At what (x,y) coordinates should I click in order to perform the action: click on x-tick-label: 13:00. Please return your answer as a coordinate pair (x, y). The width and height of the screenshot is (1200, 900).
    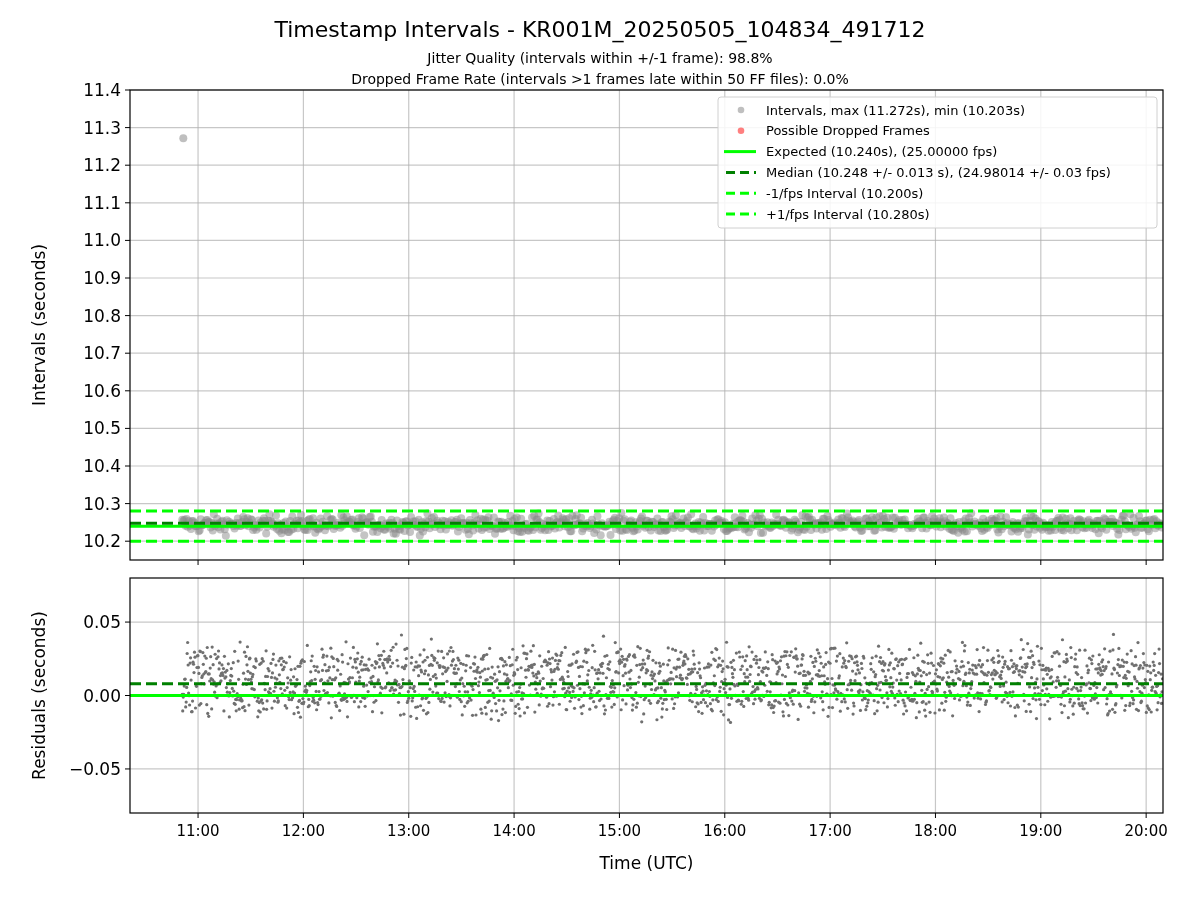
    Looking at the image, I should click on (409, 831).